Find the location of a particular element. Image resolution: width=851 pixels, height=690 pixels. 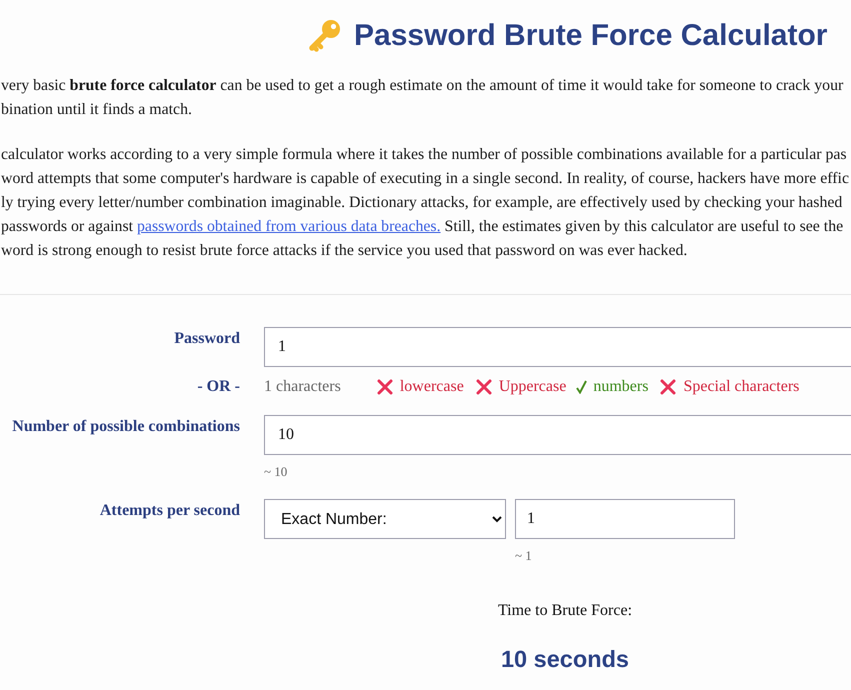

character-count: 1 characters is located at coordinates (302, 387).